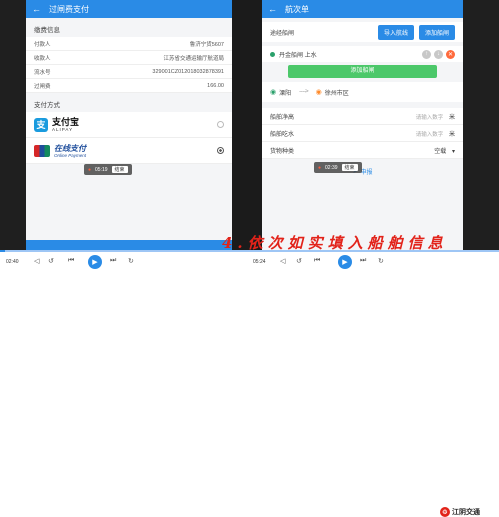 This screenshot has height=517, width=499. I want to click on info-label: 收款人, so click(42, 58).